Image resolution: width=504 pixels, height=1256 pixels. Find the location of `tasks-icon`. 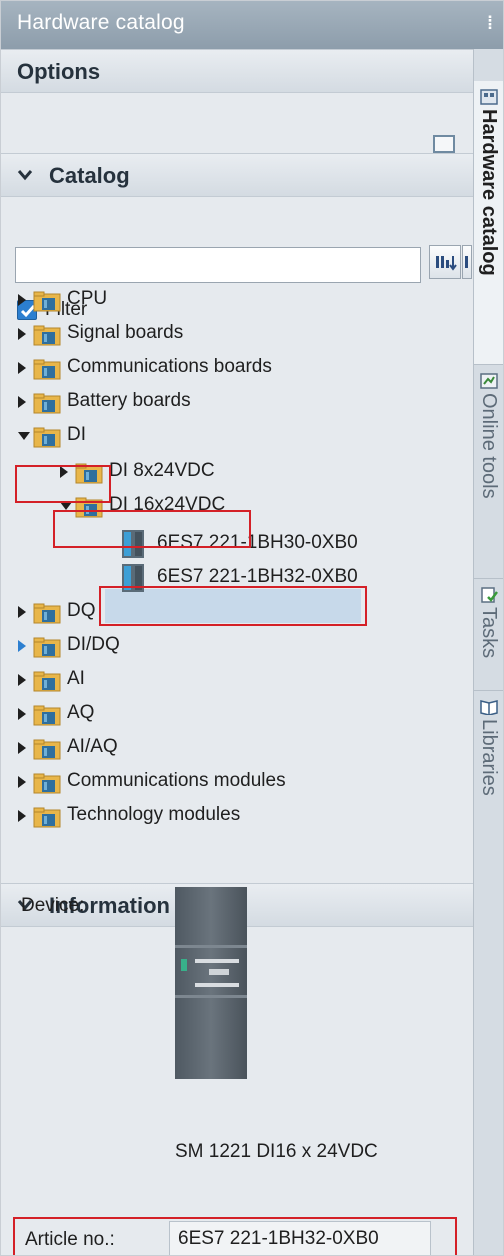

tasks-icon is located at coordinates (489, 595).